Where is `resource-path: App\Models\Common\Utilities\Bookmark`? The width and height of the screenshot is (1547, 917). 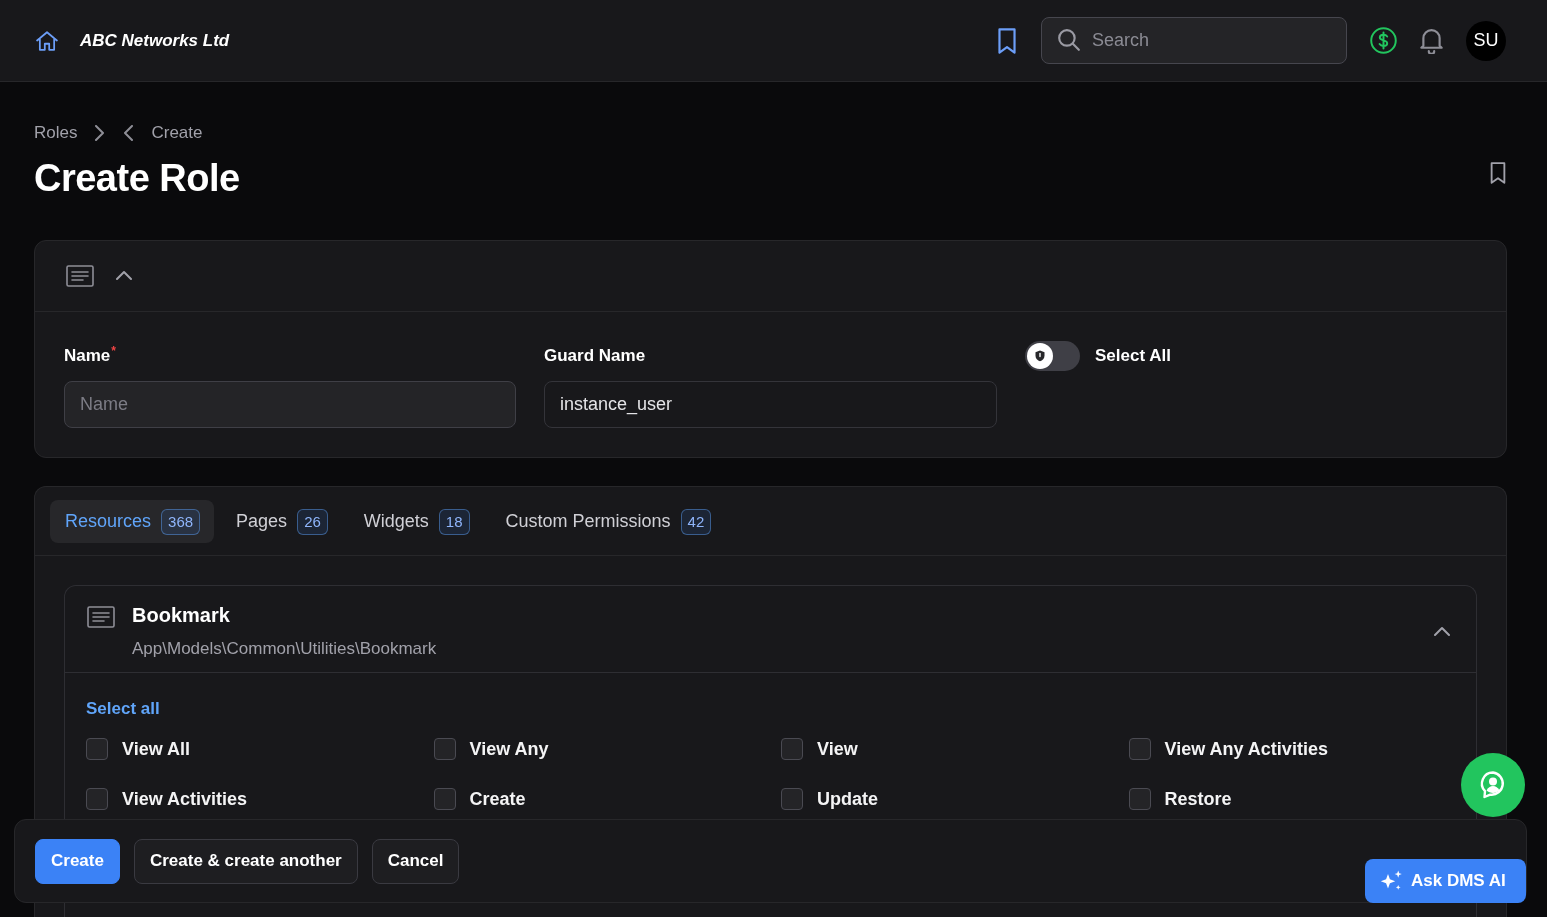
resource-path: App\Models\Common\Utilities\Bookmark is located at coordinates (284, 649).